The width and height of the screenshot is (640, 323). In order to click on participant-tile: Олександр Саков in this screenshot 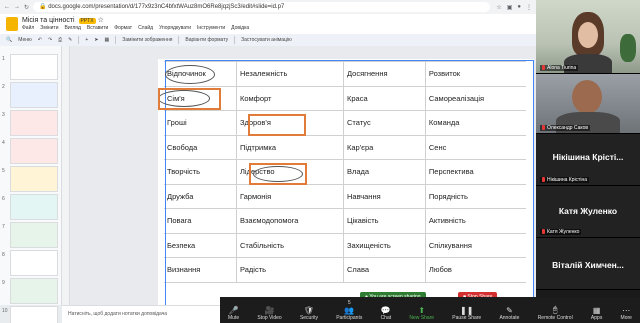, I will do `click(588, 104)`.